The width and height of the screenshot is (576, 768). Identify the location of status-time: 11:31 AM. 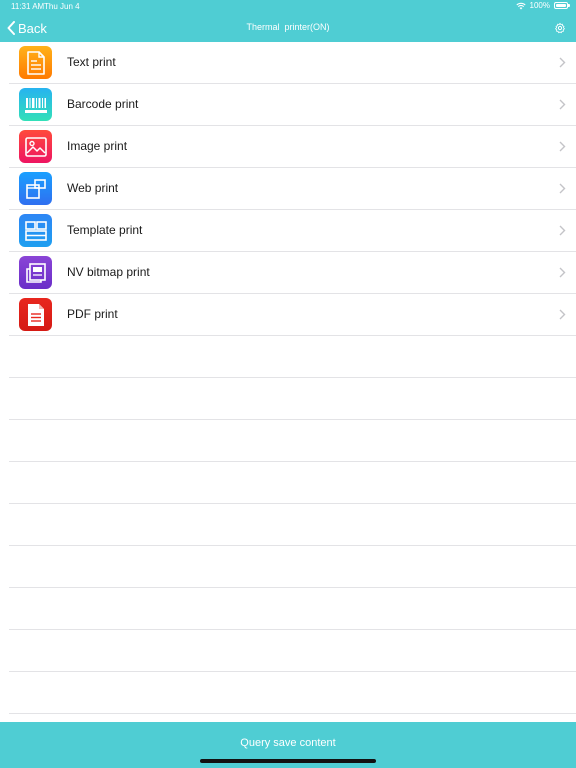
(28, 6).